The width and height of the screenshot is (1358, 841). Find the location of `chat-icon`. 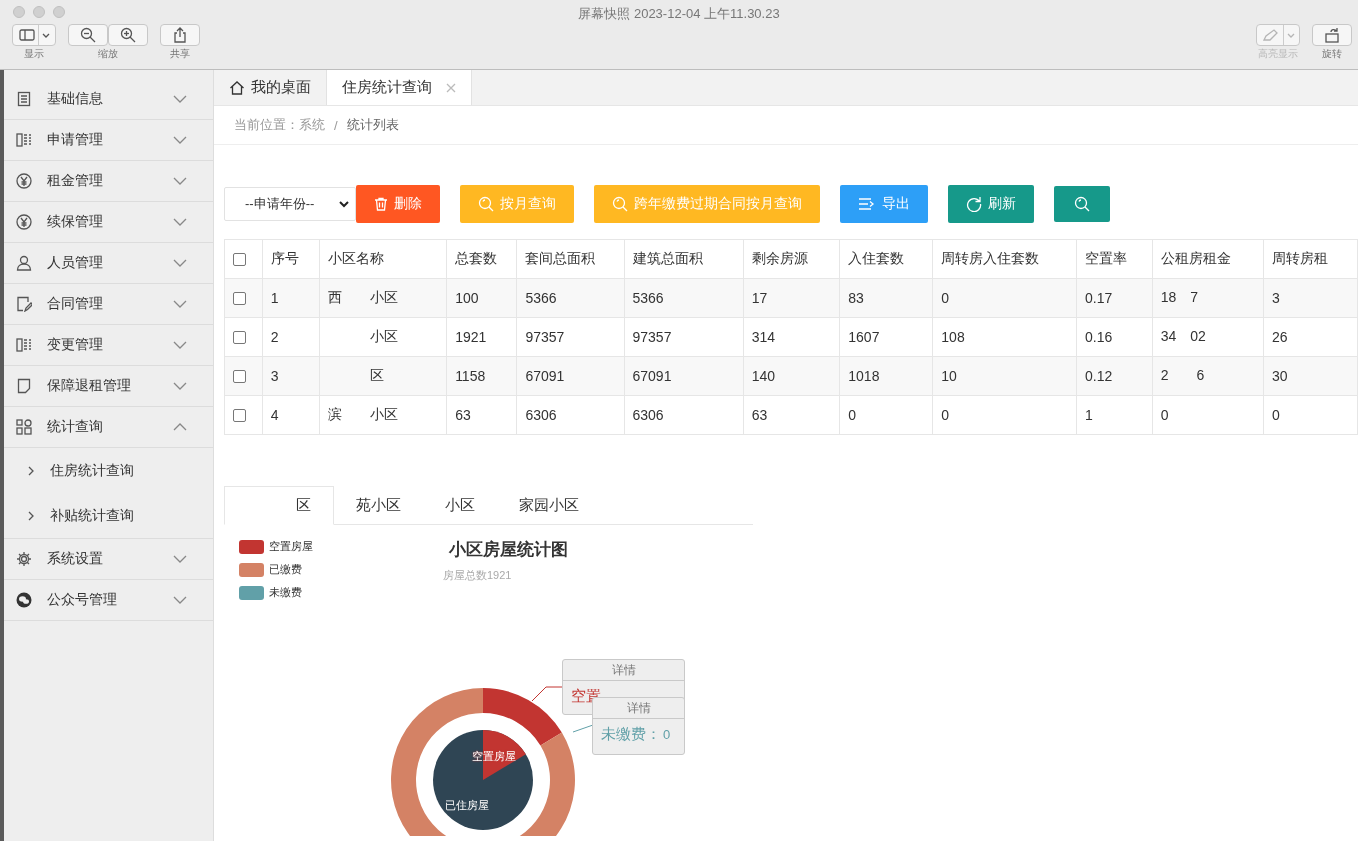

chat-icon is located at coordinates (24, 600).